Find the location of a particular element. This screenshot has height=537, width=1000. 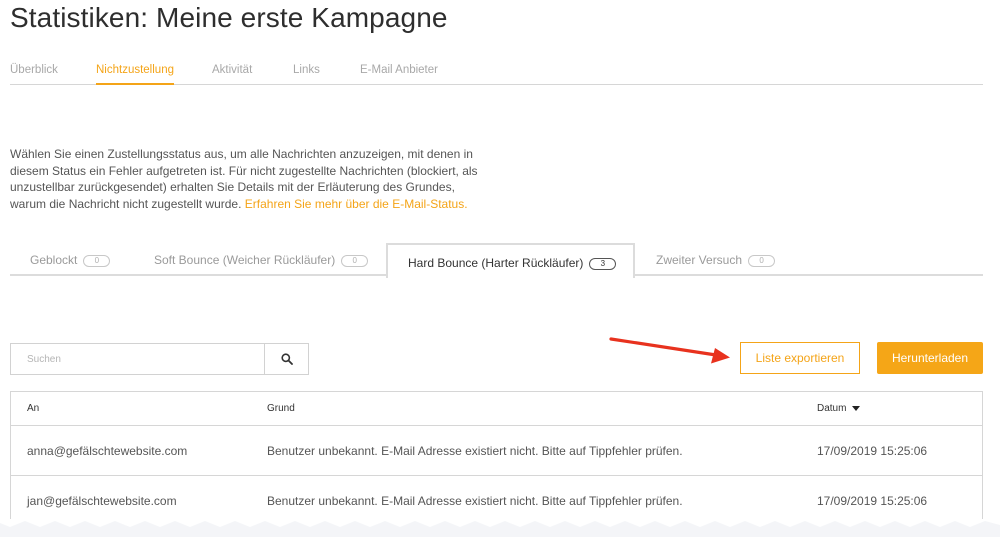

status-tab-label: Hard Bounce (Harter Rückläufer) is located at coordinates (496, 263).